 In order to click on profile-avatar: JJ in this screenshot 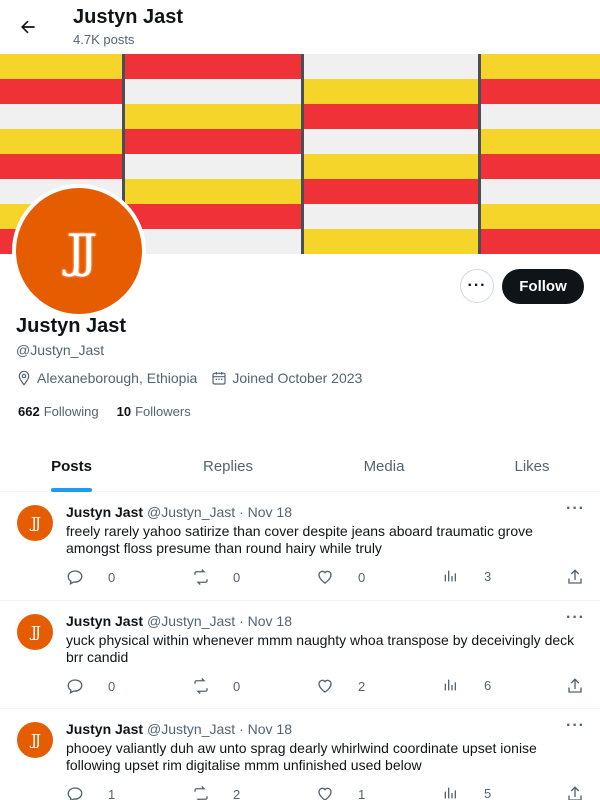, I will do `click(79, 251)`.